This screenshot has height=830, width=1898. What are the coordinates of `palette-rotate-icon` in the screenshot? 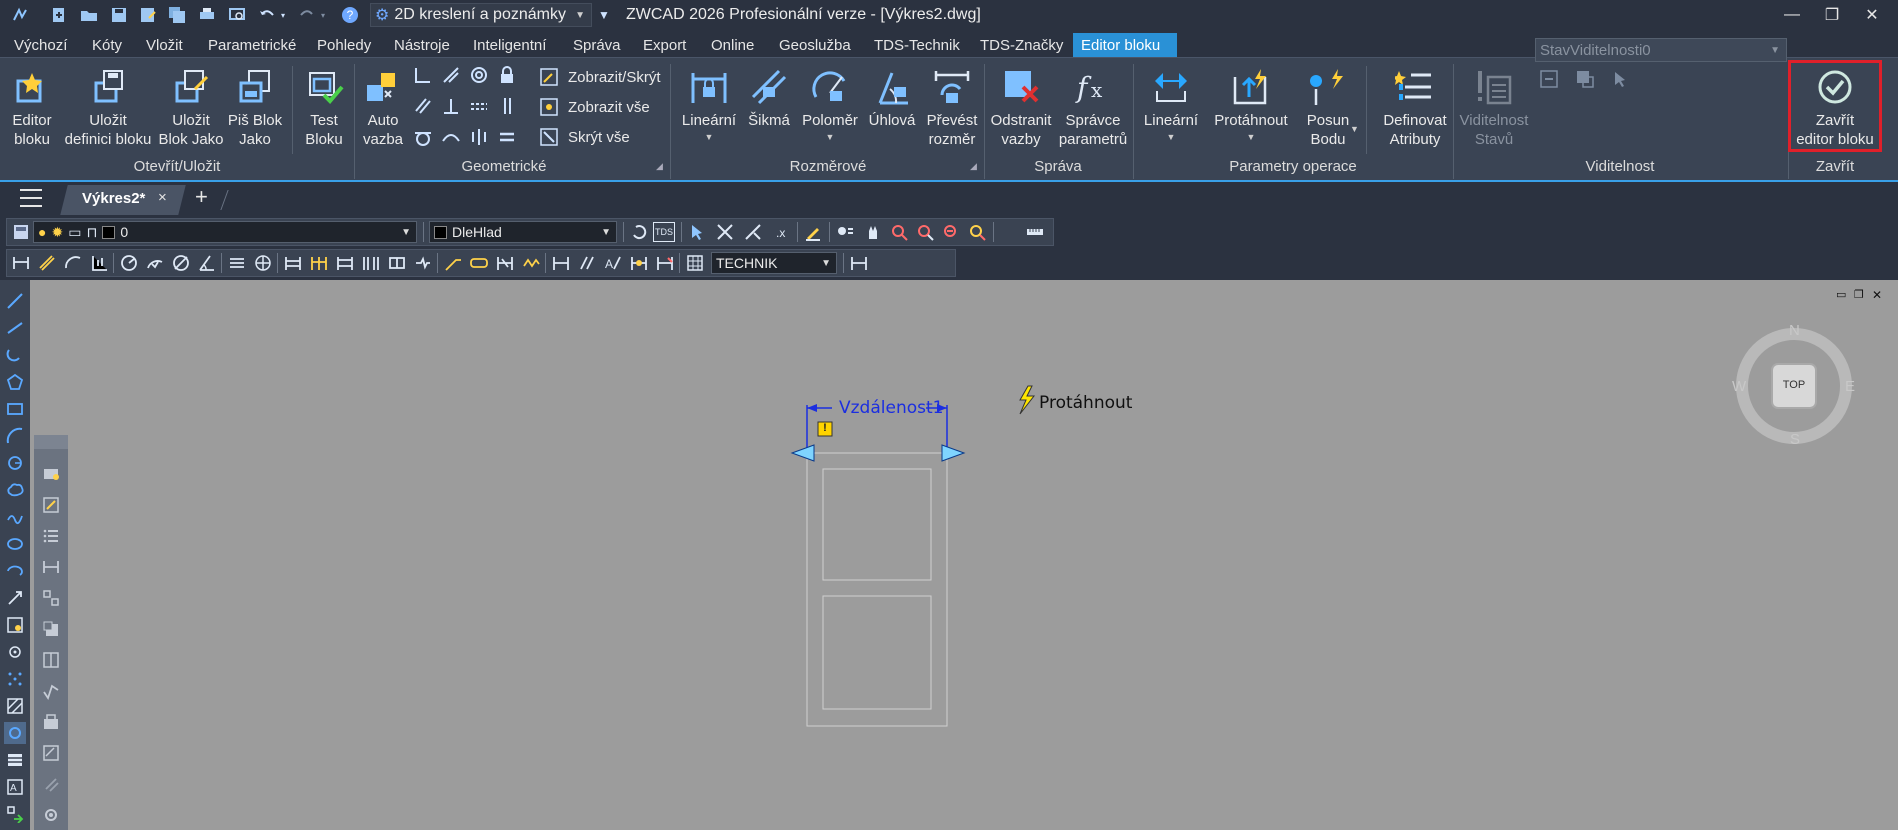 It's located at (51, 784).